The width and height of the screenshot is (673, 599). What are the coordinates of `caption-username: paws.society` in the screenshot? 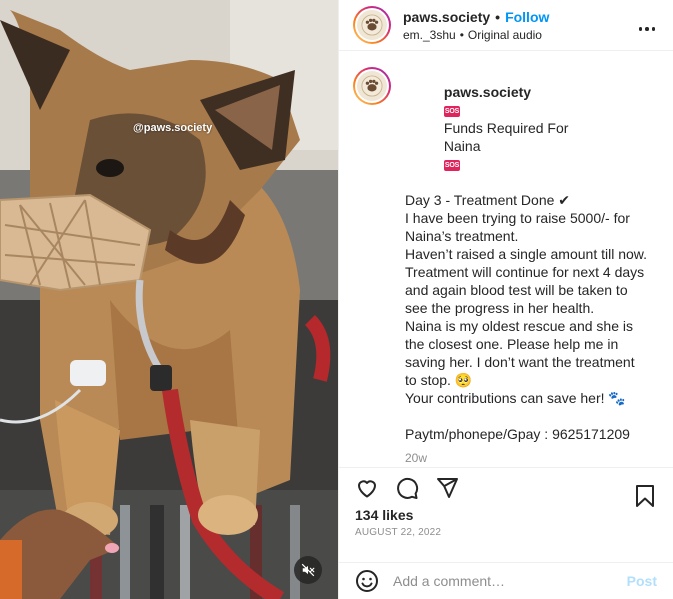 It's located at (487, 92).